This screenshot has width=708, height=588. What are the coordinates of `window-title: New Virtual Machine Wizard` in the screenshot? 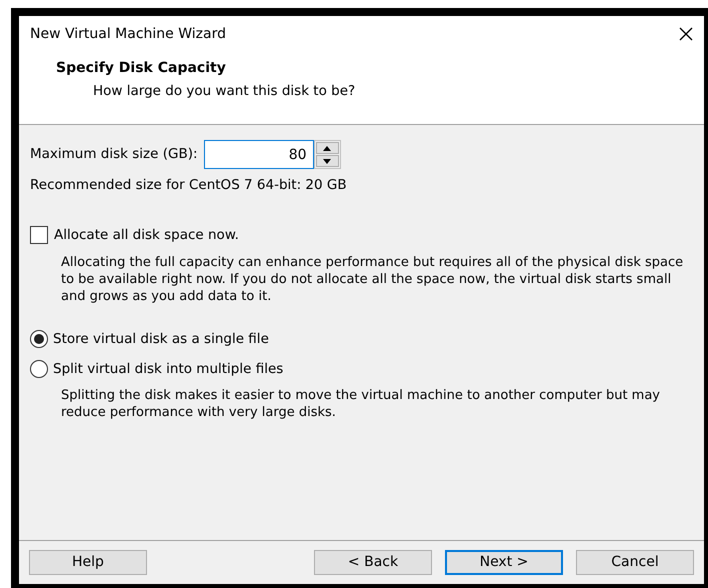 It's located at (128, 34).